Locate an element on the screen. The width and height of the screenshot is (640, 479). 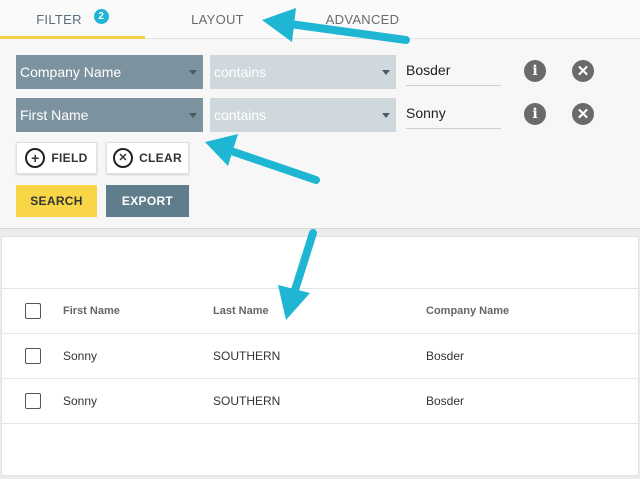
clear-button: ✕ CLEAR is located at coordinates (147, 158).